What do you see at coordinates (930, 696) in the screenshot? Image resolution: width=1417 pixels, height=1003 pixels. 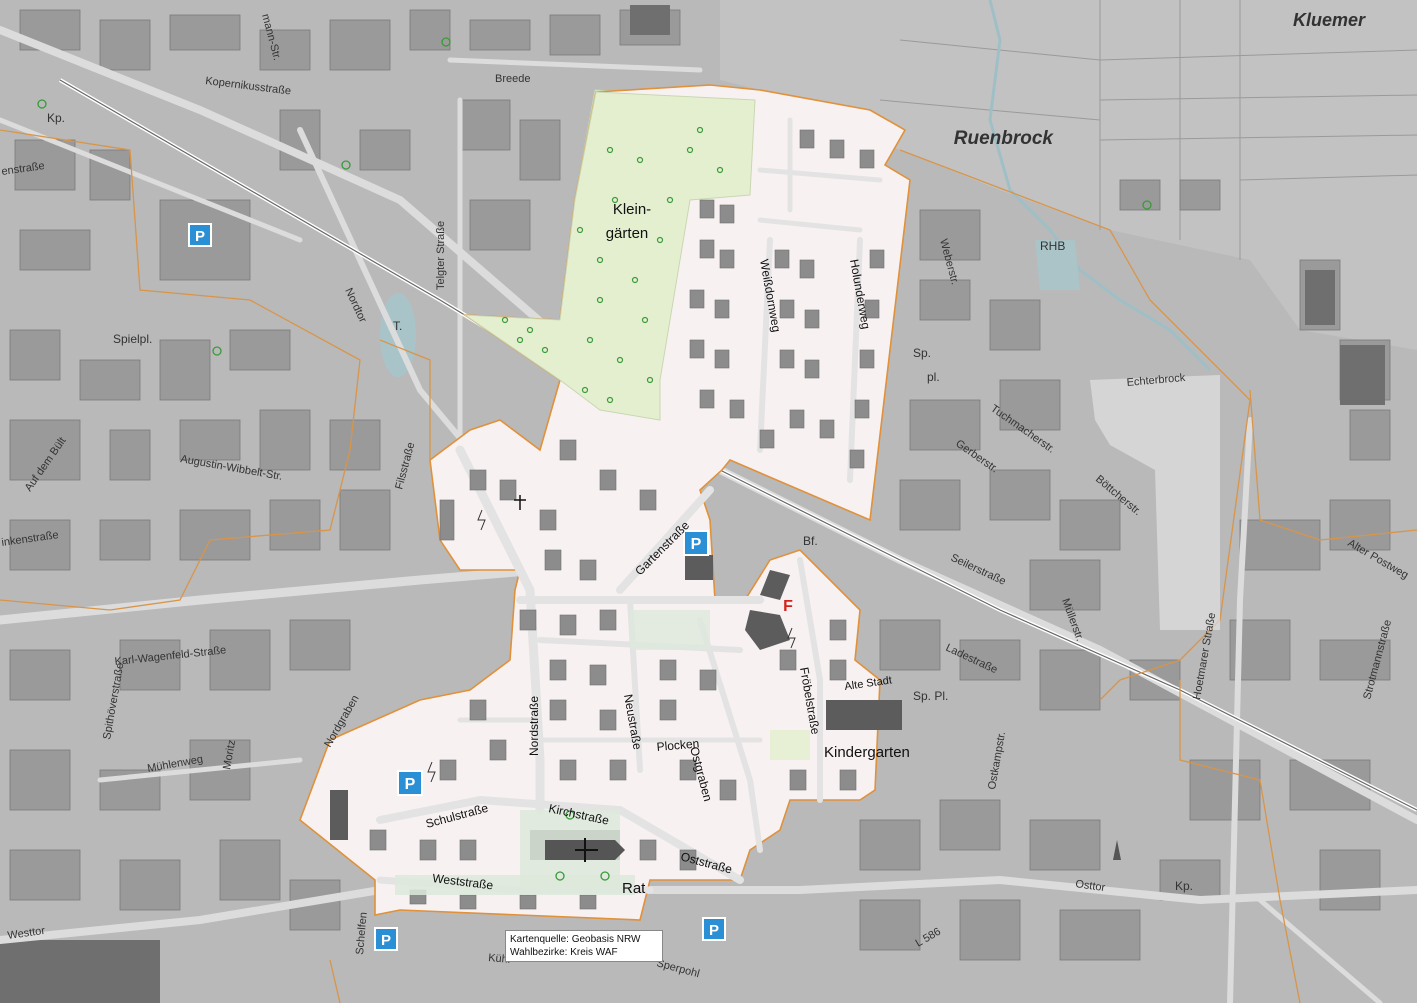 I see `label-sp-pl: Sp. Pl.` at bounding box center [930, 696].